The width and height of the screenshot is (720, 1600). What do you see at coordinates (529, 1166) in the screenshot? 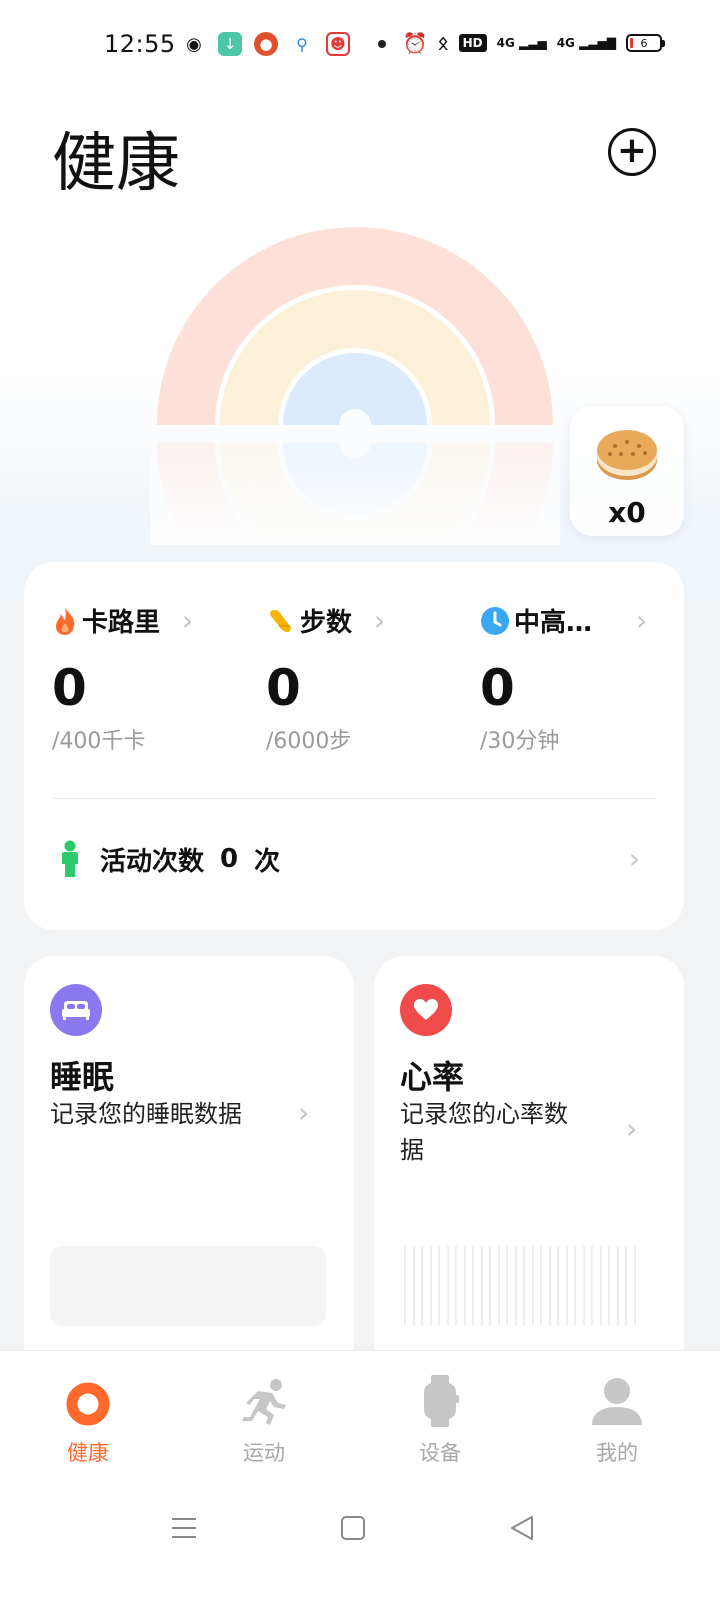
I see `heart-rate-card: 心率 记录您的心率数 据 ›` at bounding box center [529, 1166].